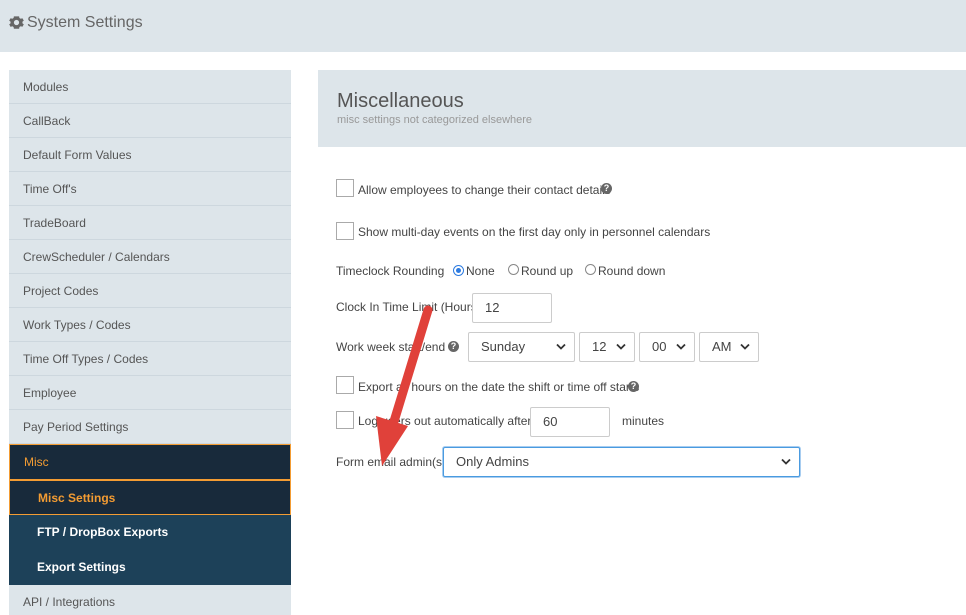  Describe the element at coordinates (570, 422) in the screenshot. I see `logout-minutes-input: 60` at that location.